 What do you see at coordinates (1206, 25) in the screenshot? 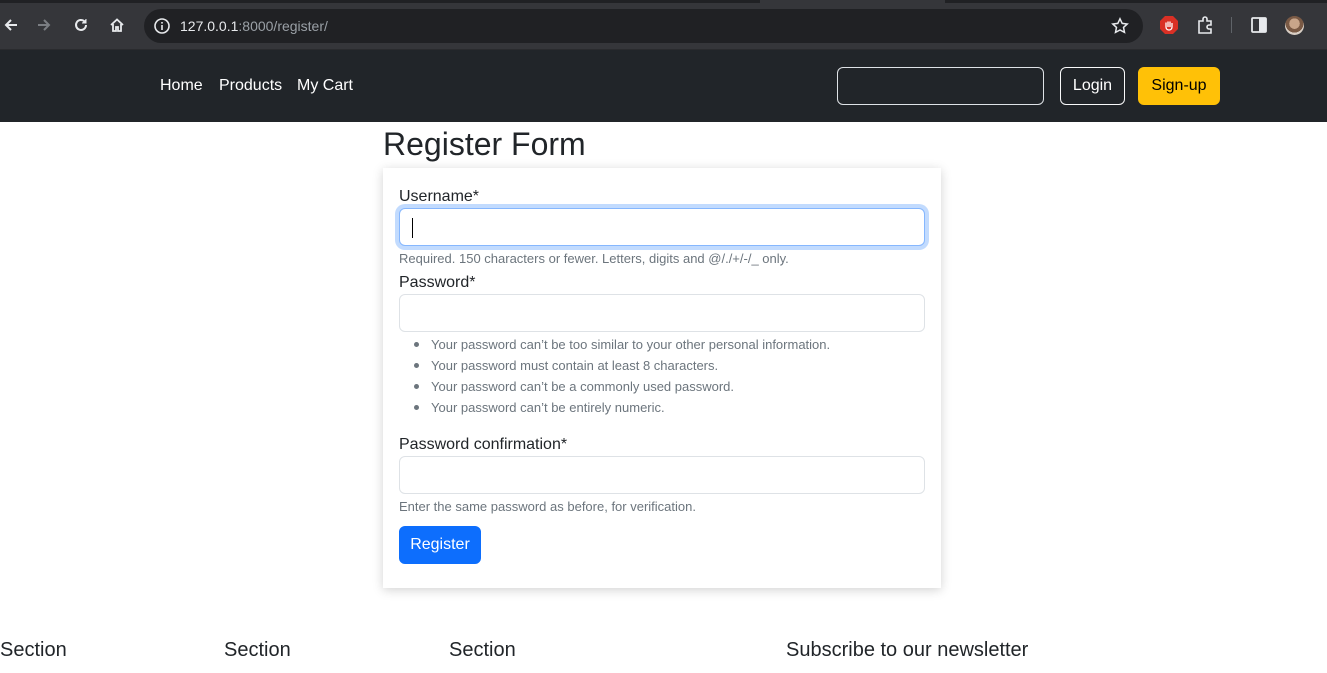
I see `extensions-puzzle-icon` at bounding box center [1206, 25].